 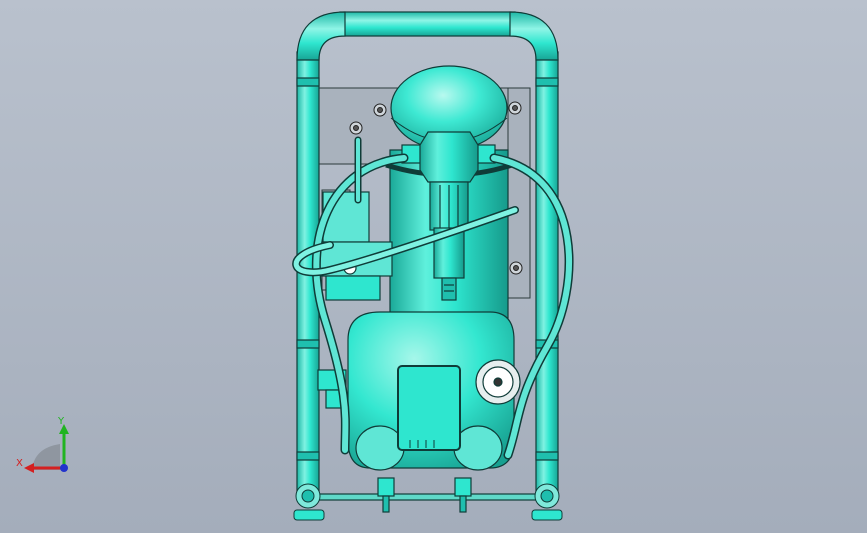 I want to click on x-axis-arrow, so click(x=29, y=468).